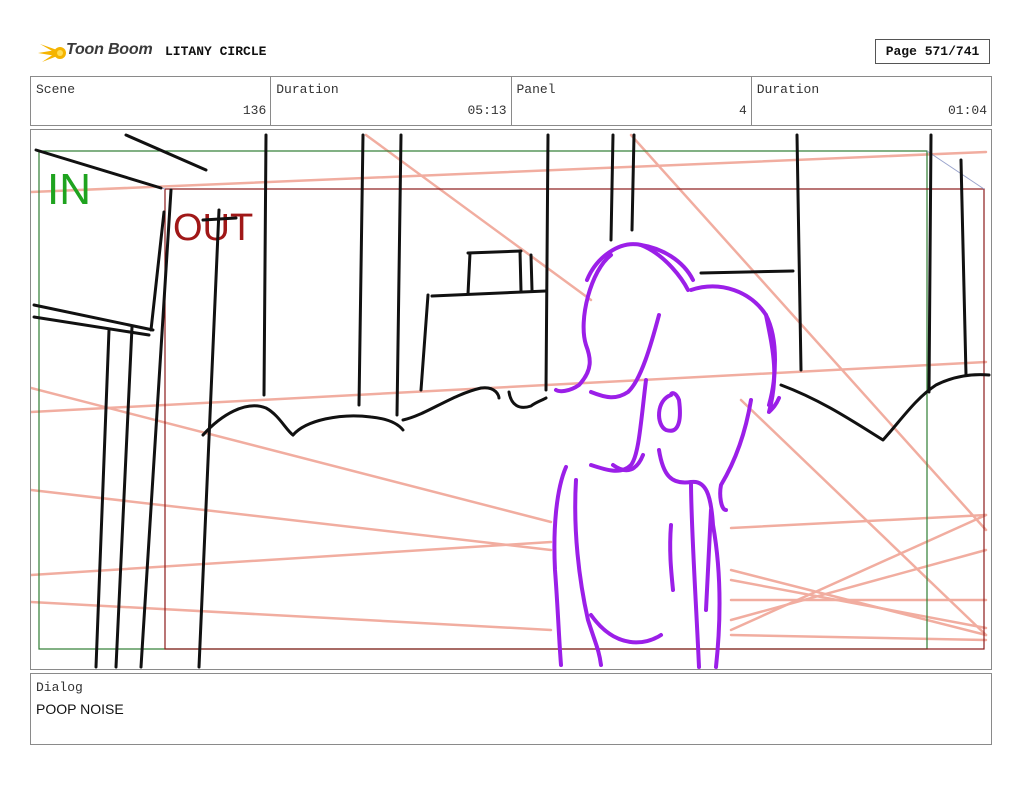 The image size is (1024, 791). I want to click on scene-value: 136, so click(254, 110).